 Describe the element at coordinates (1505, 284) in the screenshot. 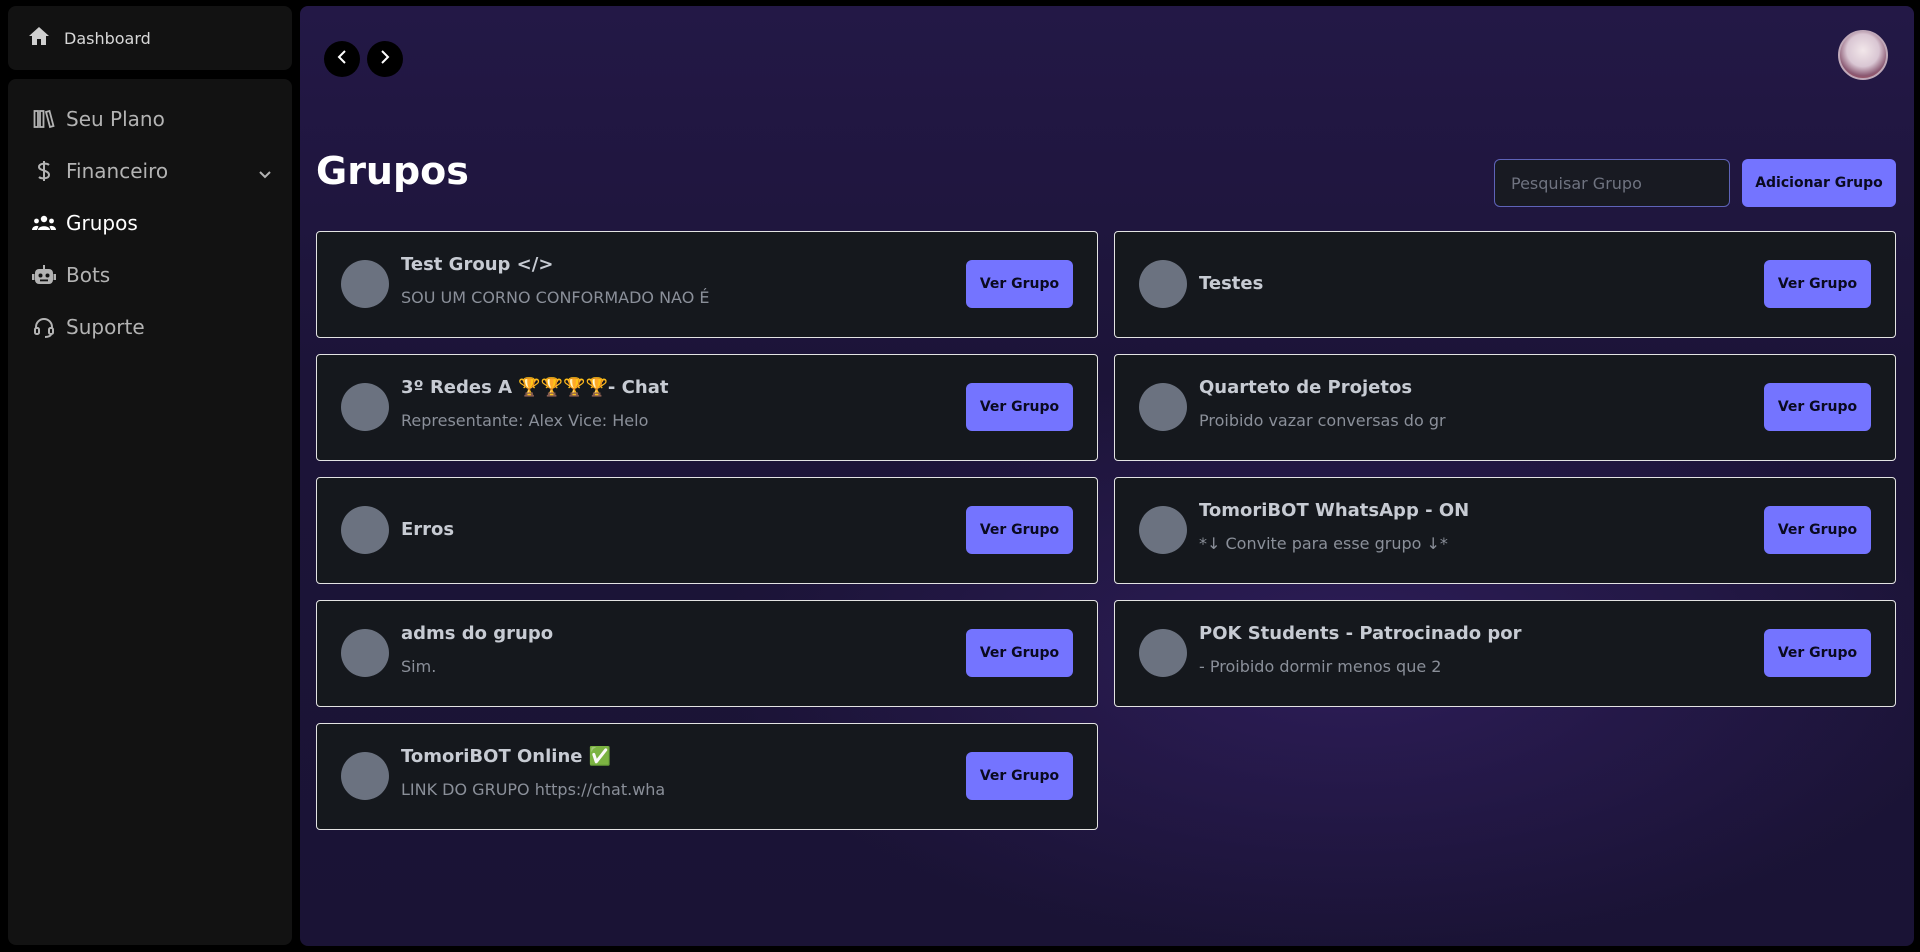

I see `group-card: Testes Ver Grupo` at that location.